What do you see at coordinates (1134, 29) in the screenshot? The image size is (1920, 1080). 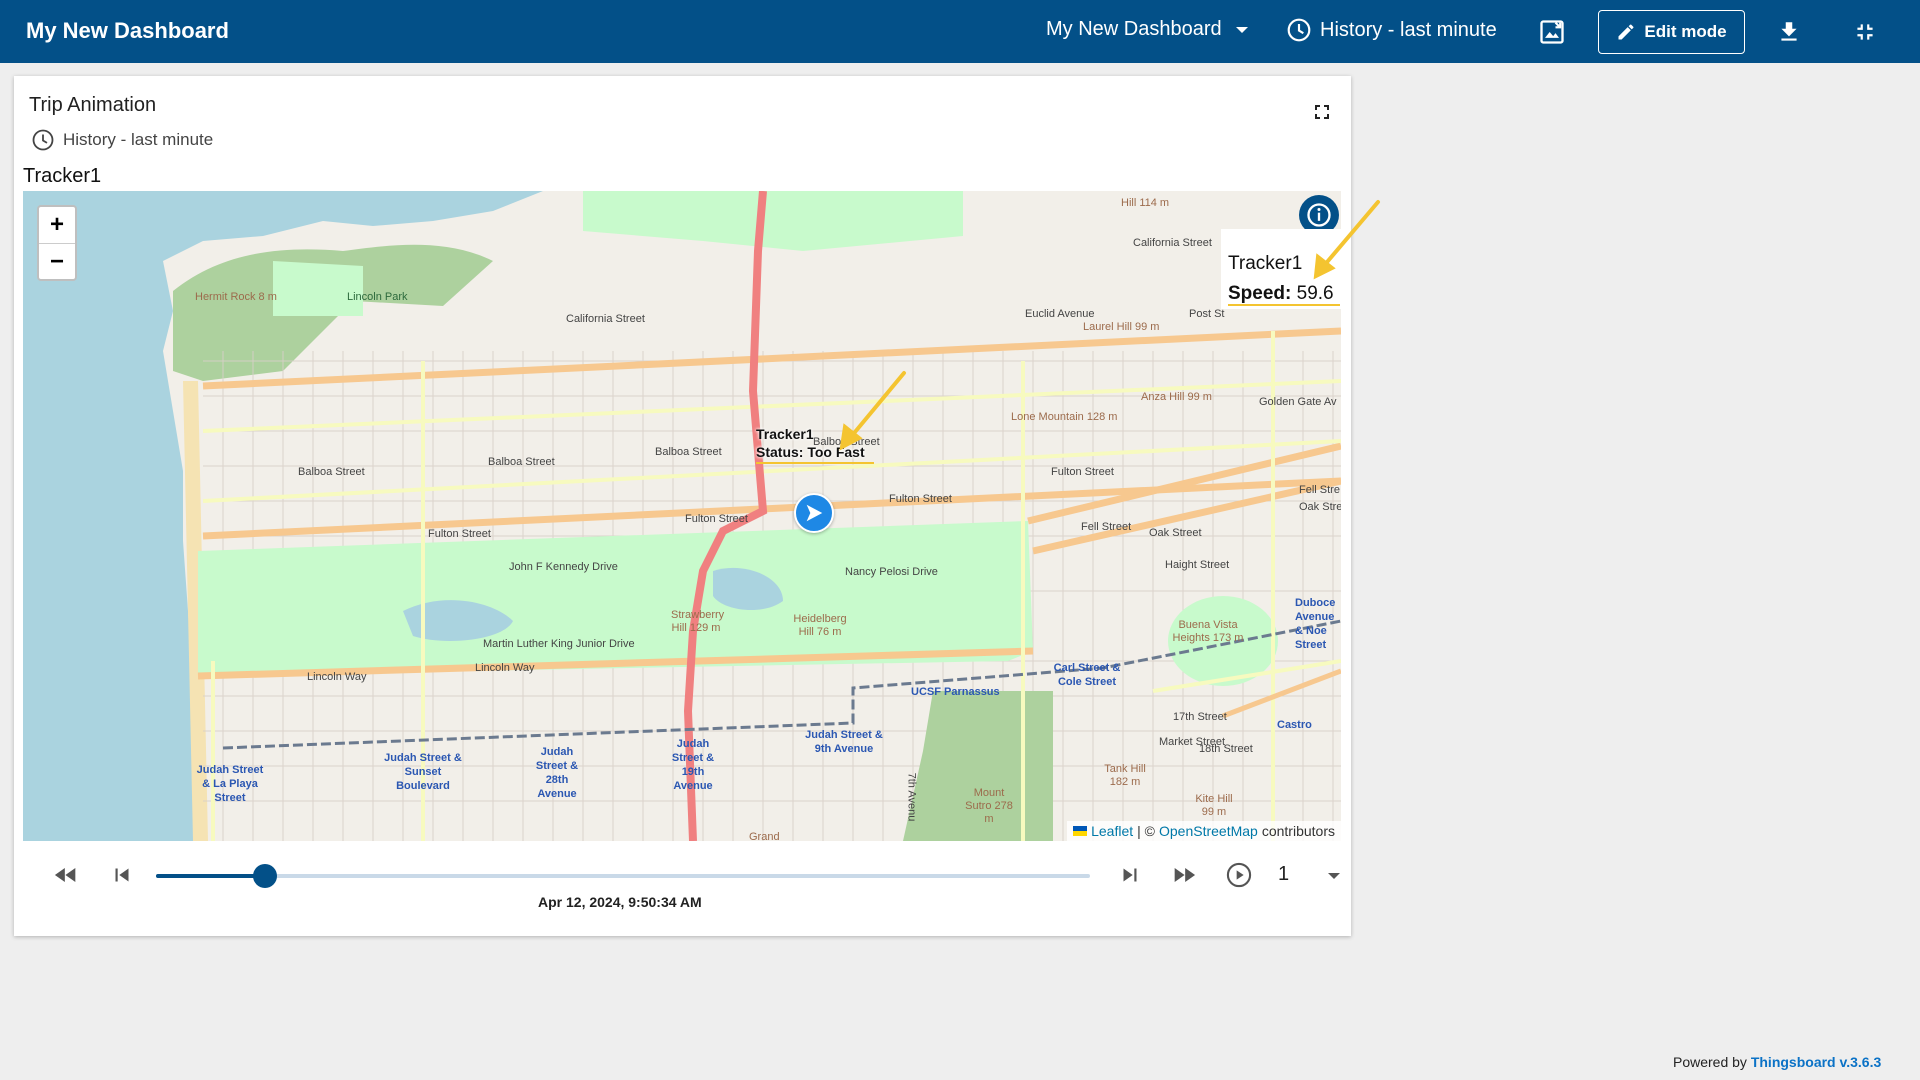 I see `dashboard-select-label: My New Dashboard` at bounding box center [1134, 29].